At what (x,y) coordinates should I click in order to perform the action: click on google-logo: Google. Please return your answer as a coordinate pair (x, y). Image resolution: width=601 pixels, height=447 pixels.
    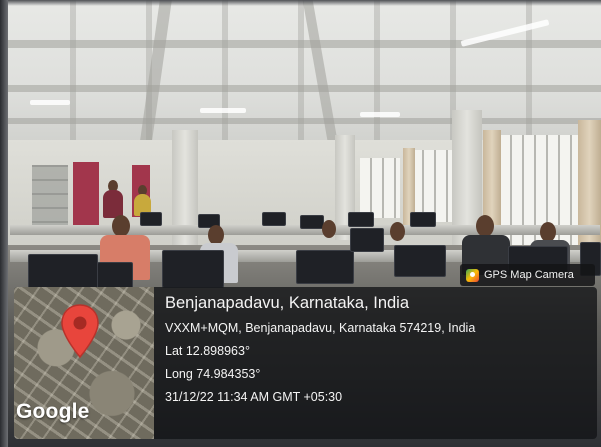
    Looking at the image, I should click on (53, 411).